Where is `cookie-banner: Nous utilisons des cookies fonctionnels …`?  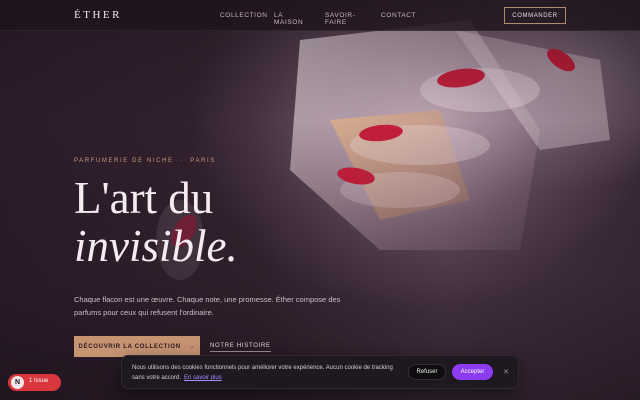
cookie-banner: Nous utilisons des cookies fonctionnels … is located at coordinates (320, 372).